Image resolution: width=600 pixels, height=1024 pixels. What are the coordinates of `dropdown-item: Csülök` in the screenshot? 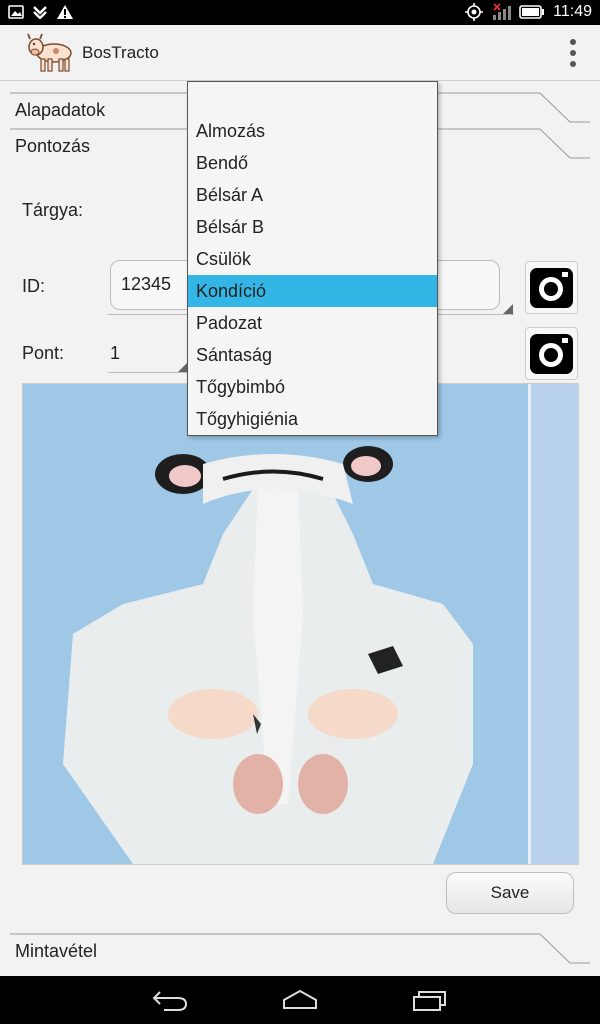 It's located at (312, 259).